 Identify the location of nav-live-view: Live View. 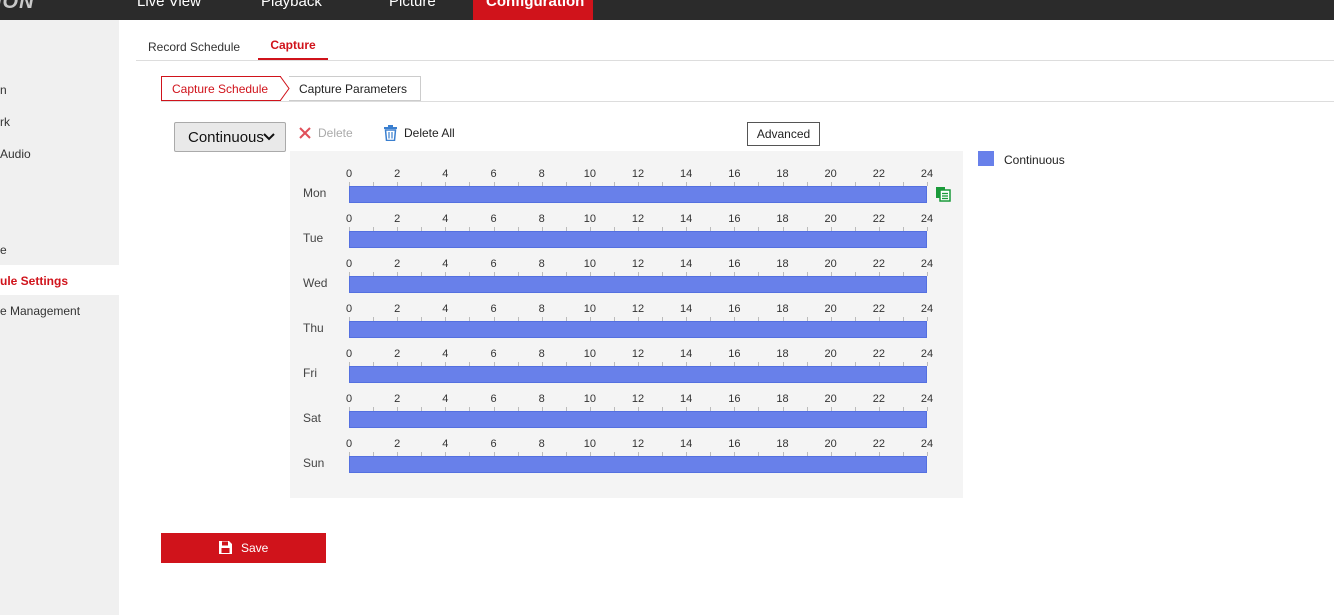
(177, 10).